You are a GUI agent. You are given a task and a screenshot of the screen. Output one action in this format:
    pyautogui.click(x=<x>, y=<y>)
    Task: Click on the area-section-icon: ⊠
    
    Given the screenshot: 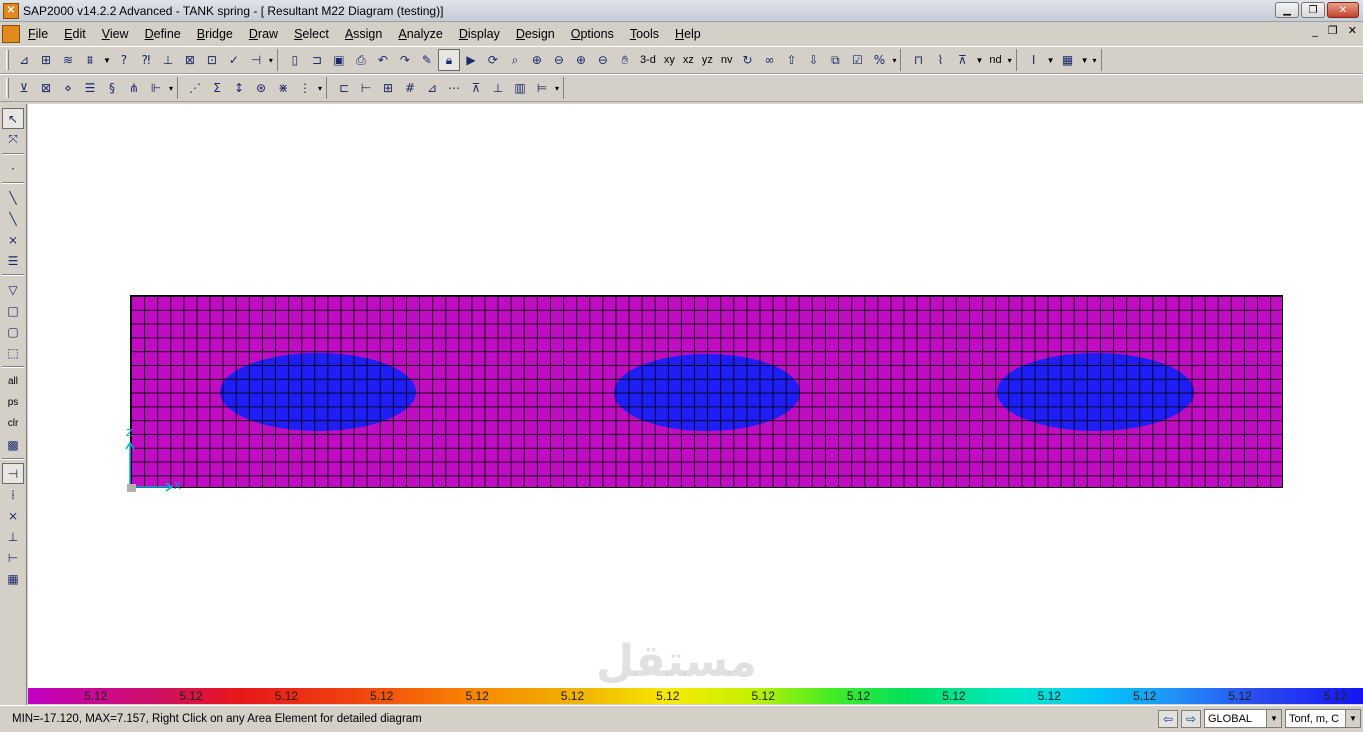 What is the action you would take?
    pyautogui.click(x=190, y=60)
    